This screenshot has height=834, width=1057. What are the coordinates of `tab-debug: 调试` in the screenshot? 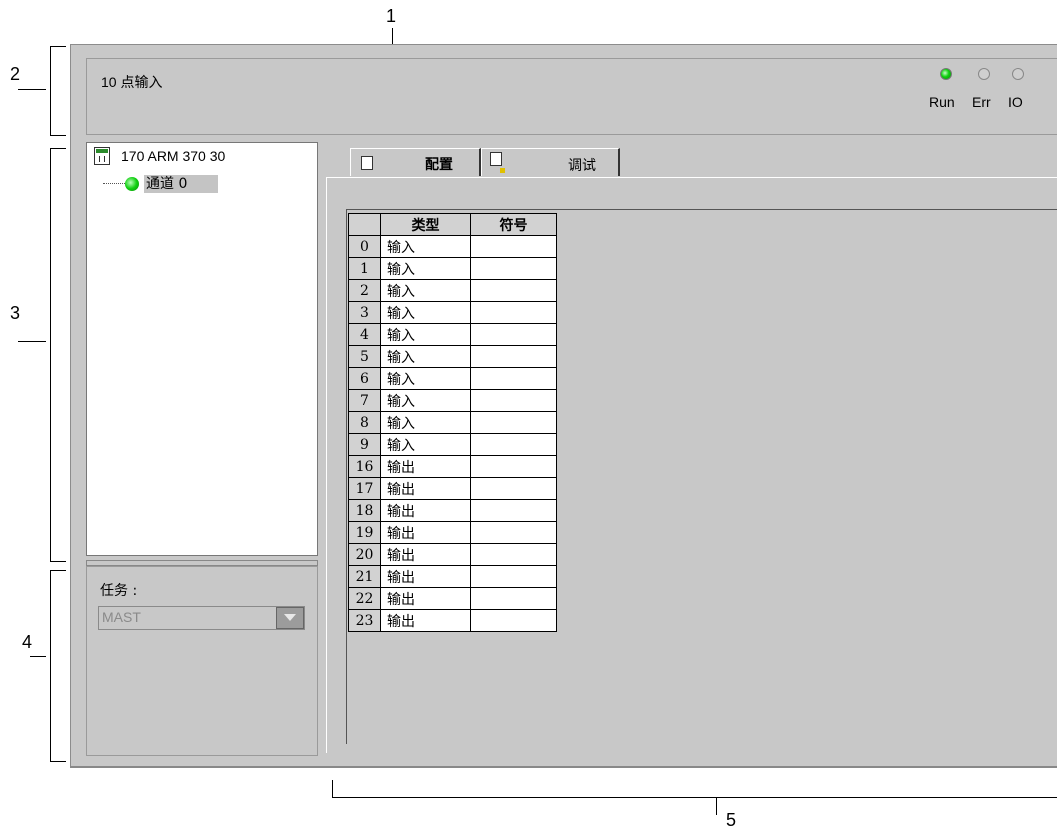 It's located at (550, 162).